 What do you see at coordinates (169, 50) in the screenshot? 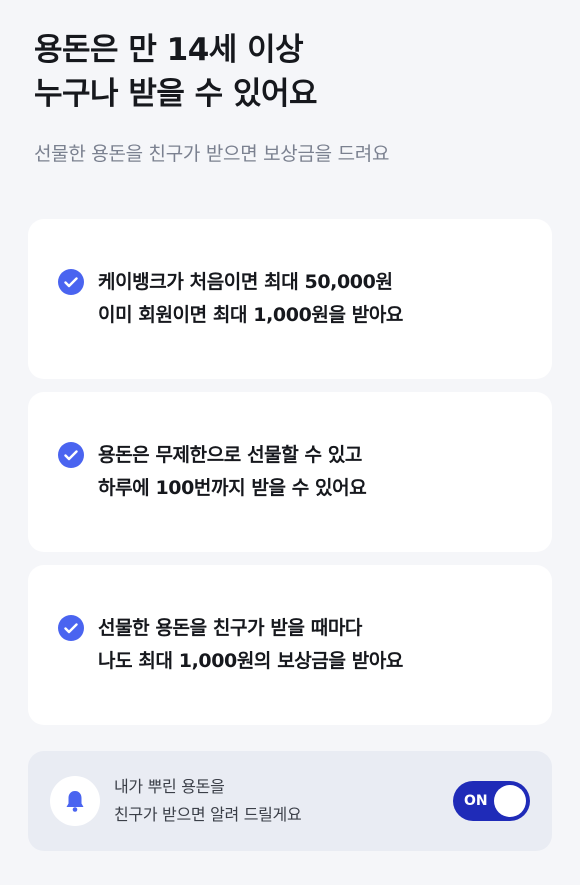
I see `title-line-1: 용돈은 만 14세 이상` at bounding box center [169, 50].